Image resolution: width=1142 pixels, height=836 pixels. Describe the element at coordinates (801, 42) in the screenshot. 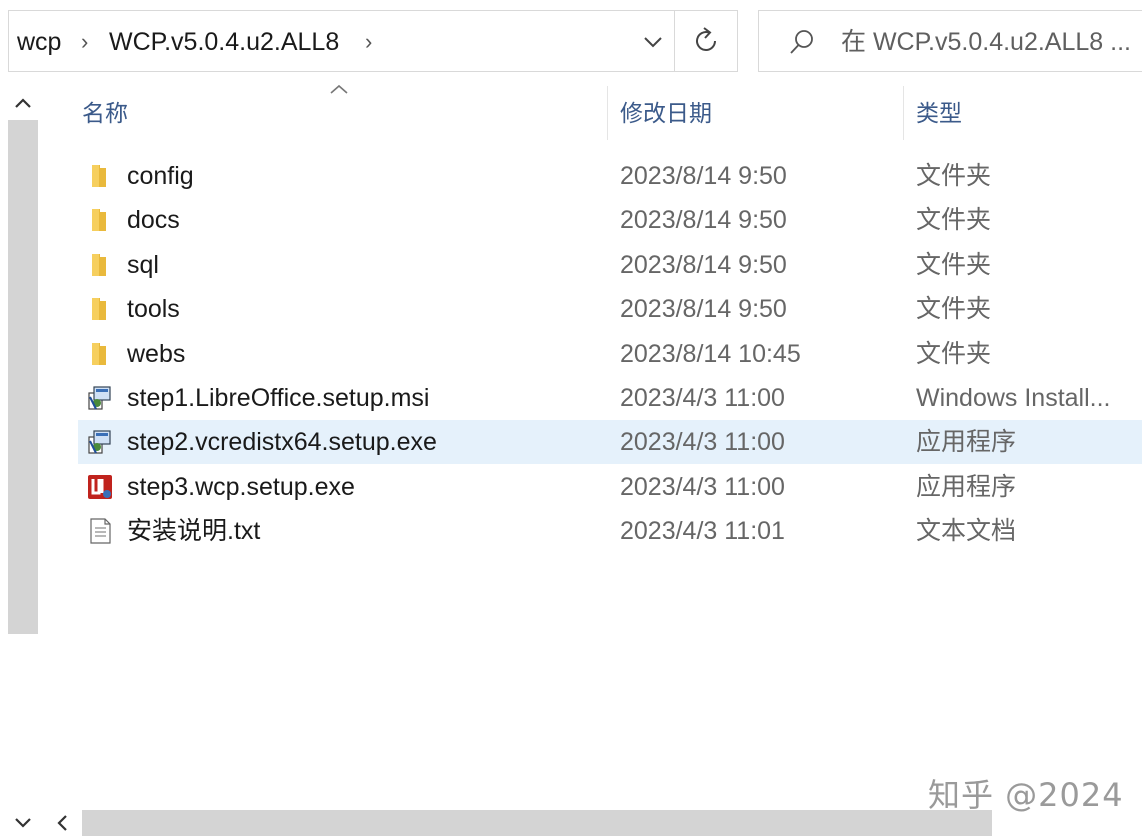

I see `search-icon` at that location.